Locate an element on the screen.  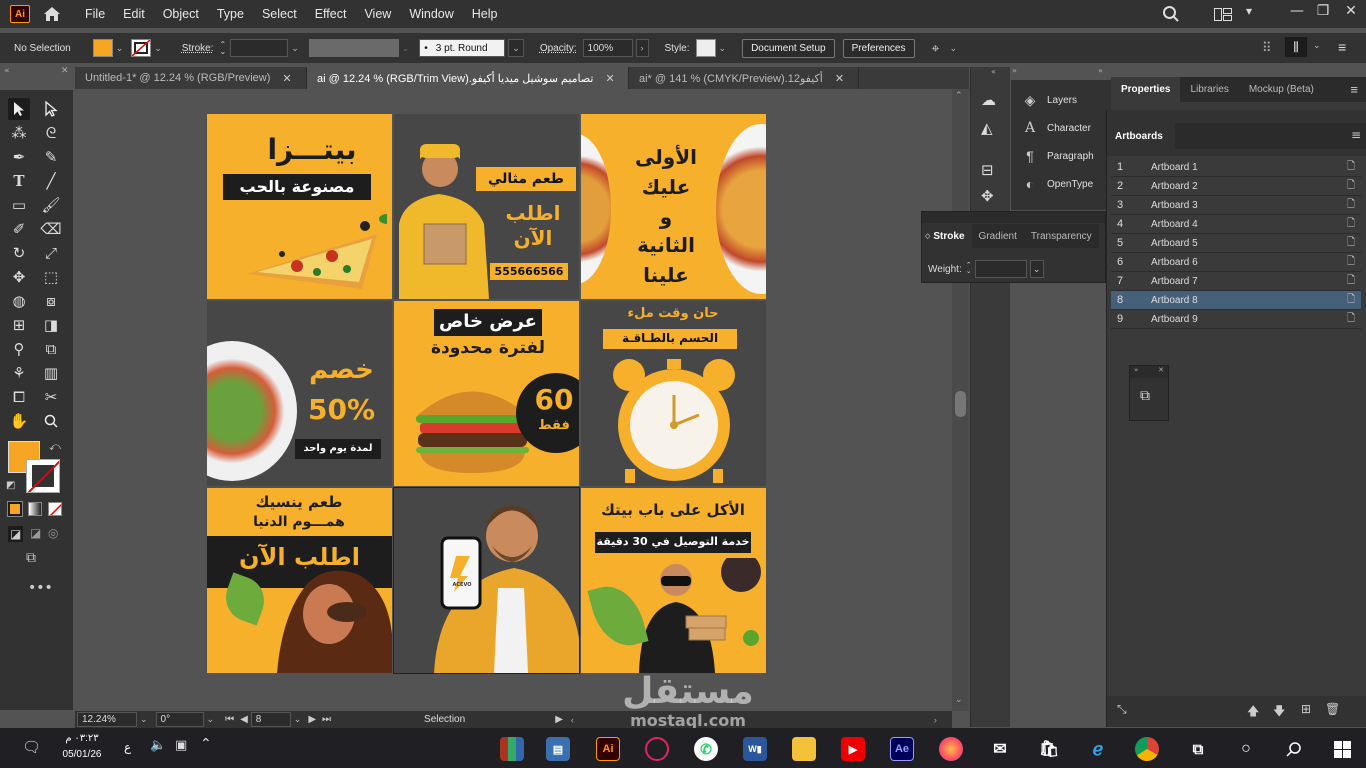
menu-view: View is located at coordinates (377, 14).